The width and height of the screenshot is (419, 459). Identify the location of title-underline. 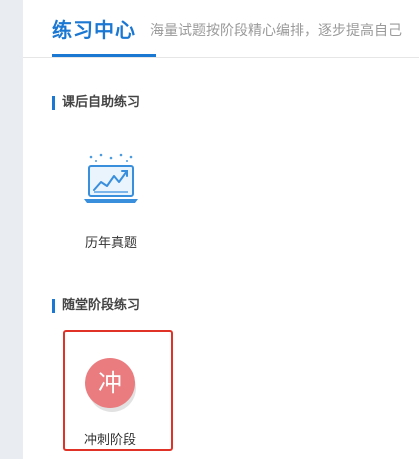
(104, 55).